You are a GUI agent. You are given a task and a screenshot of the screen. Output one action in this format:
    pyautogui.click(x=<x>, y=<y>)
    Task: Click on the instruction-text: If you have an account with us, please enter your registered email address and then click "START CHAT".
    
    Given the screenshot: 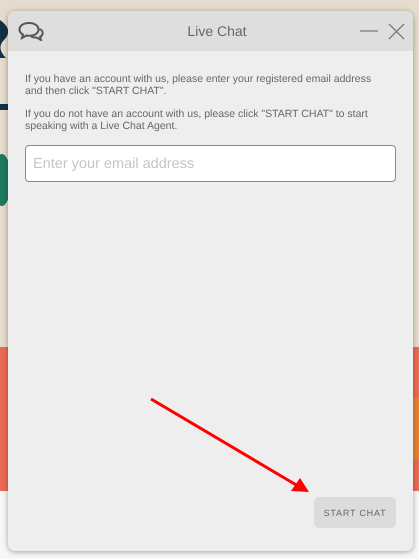 What is the action you would take?
    pyautogui.click(x=198, y=85)
    